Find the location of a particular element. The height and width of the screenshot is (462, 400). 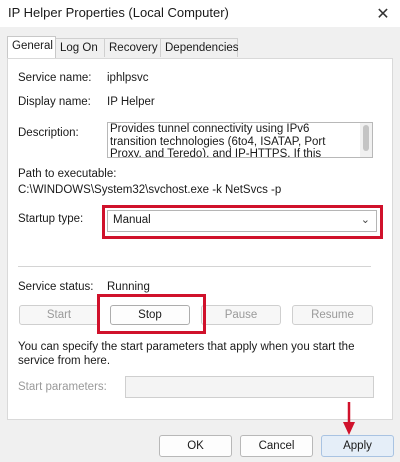

close-button: ✕ is located at coordinates (383, 13).